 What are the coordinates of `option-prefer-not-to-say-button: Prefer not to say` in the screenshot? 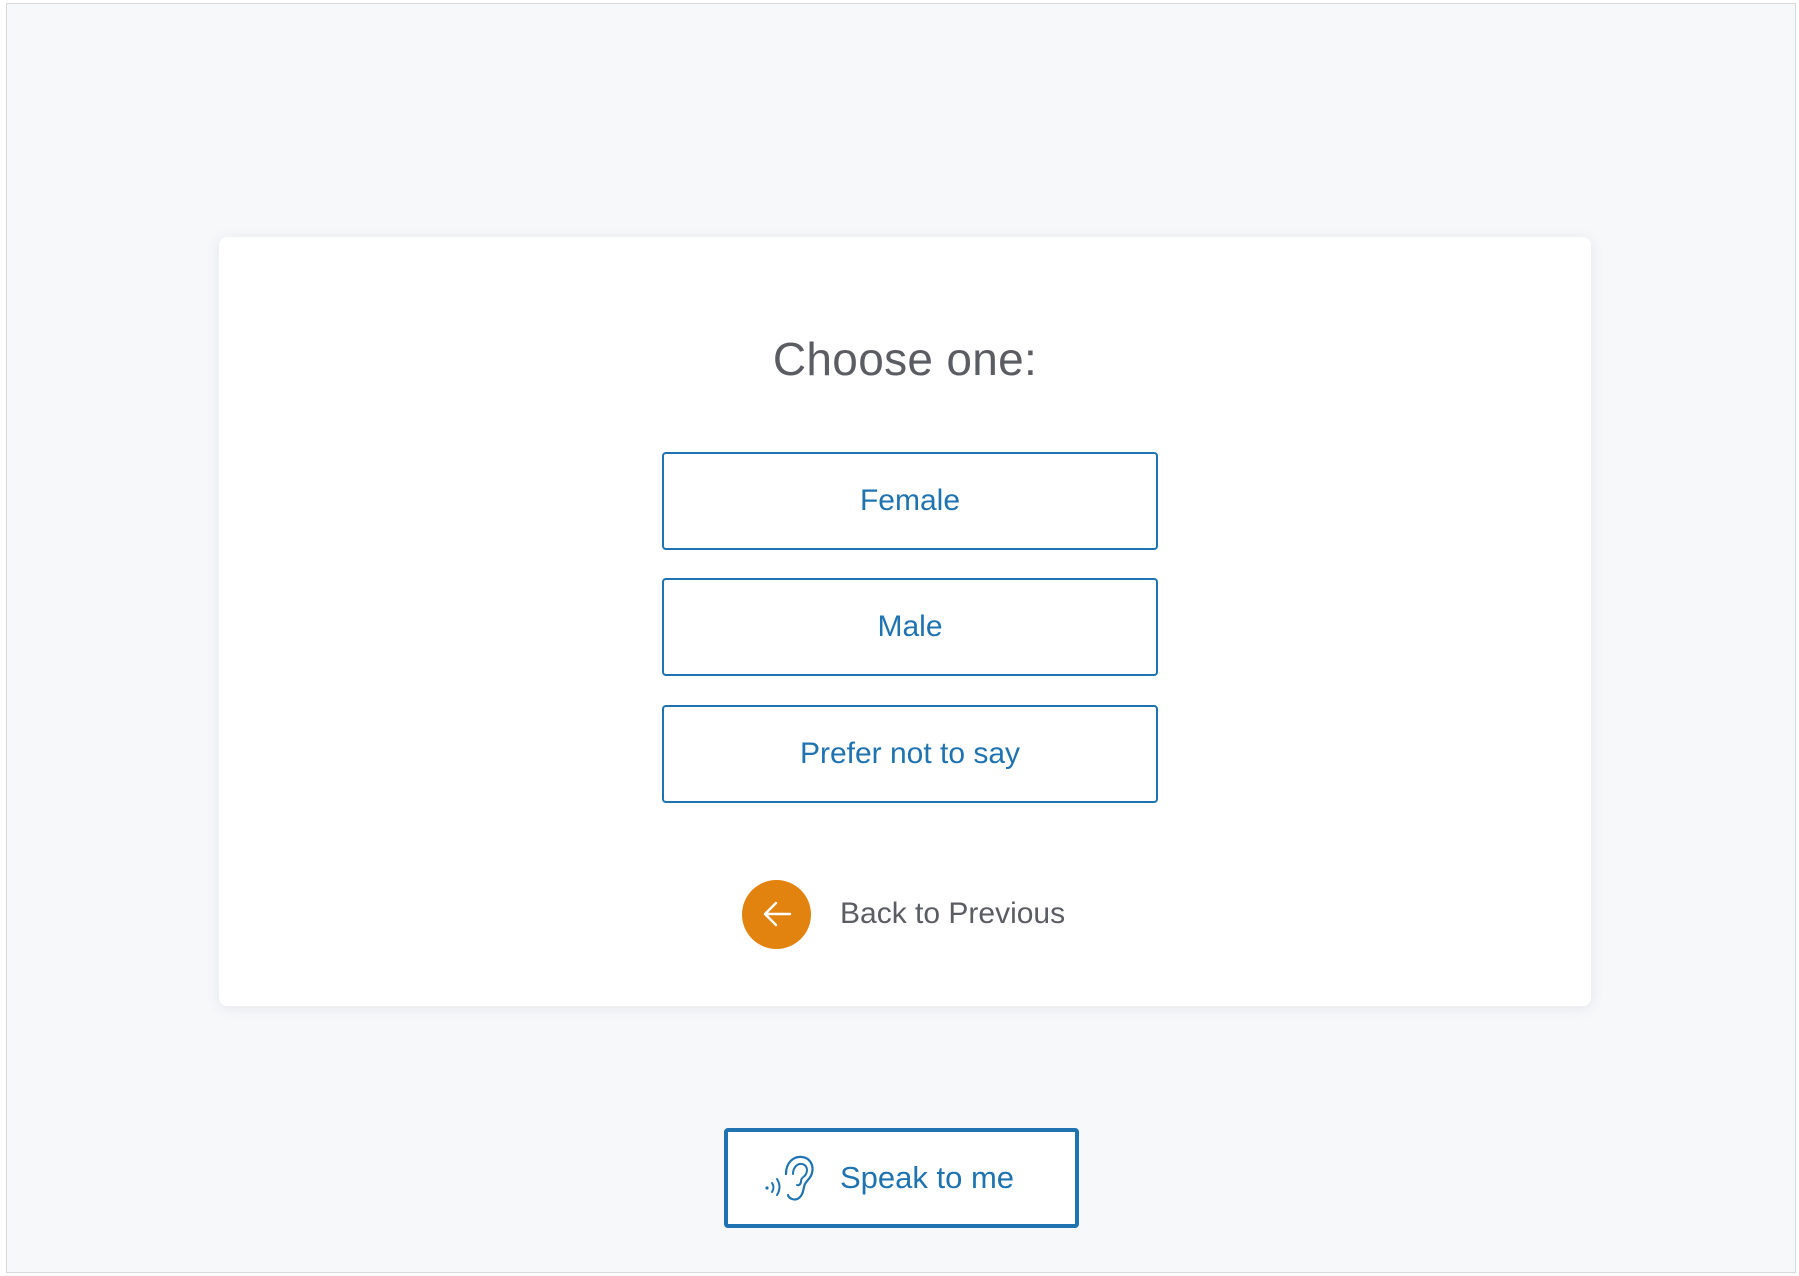 It's located at (910, 754).